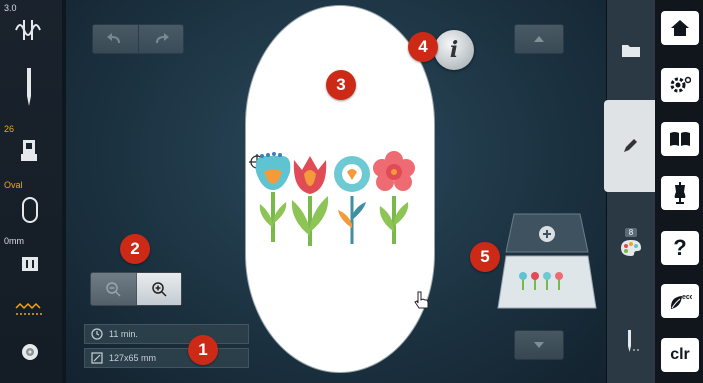 Image resolution: width=703 pixels, height=383 pixels. I want to click on book-icon, so click(680, 139).